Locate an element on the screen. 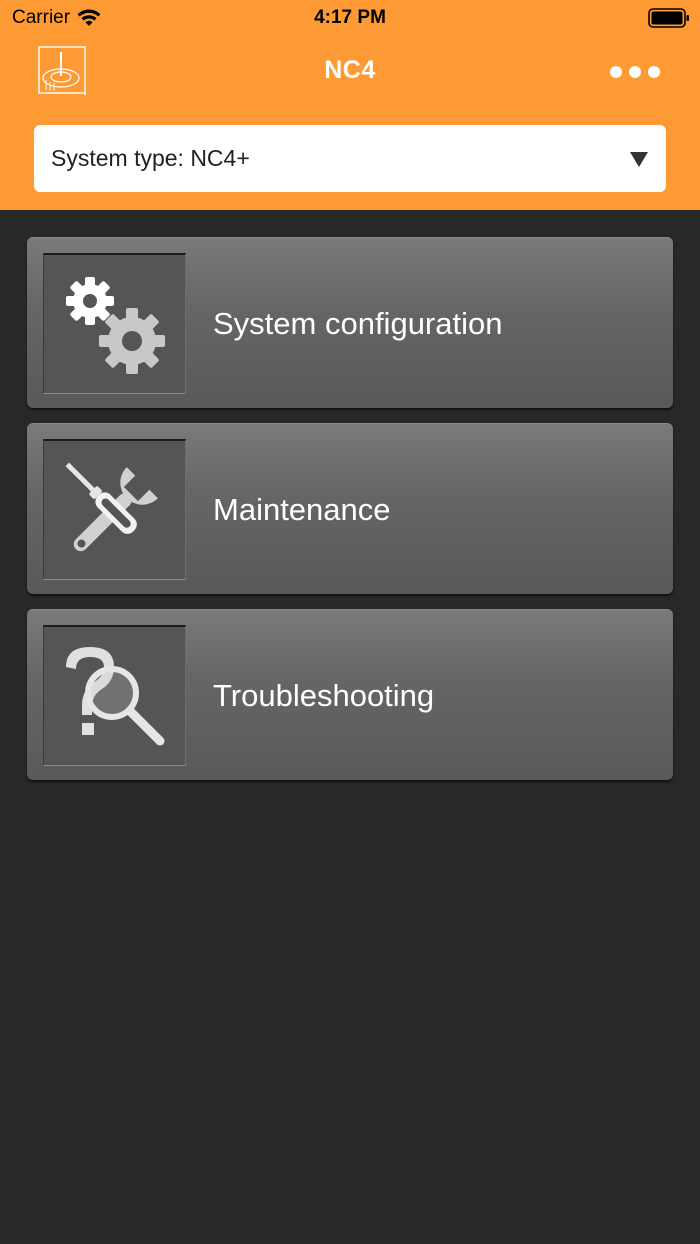 Image resolution: width=700 pixels, height=1244 pixels. status-time: 4:17 PM is located at coordinates (350, 17).